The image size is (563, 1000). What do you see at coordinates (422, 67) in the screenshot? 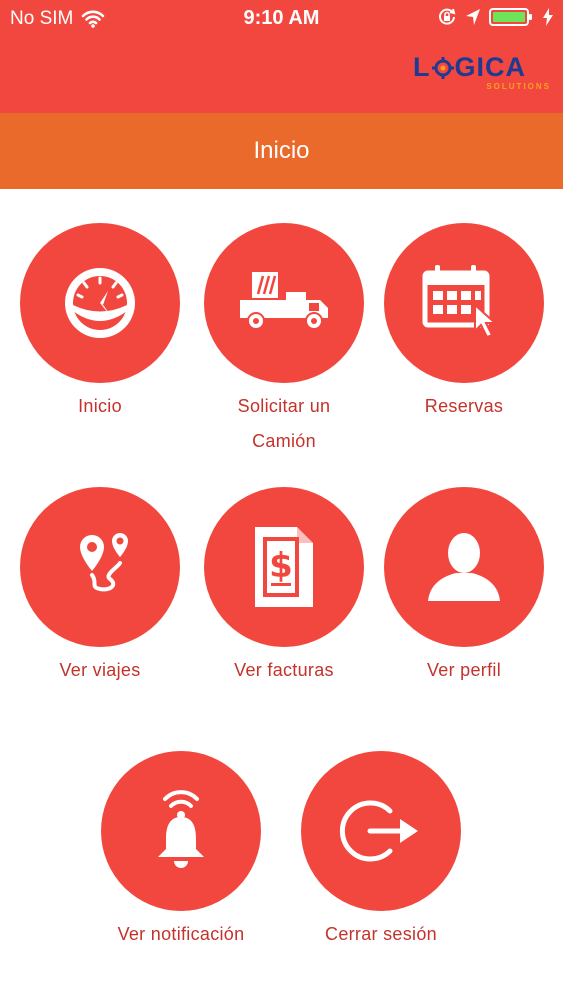
I see `brand-name-left: L` at bounding box center [422, 67].